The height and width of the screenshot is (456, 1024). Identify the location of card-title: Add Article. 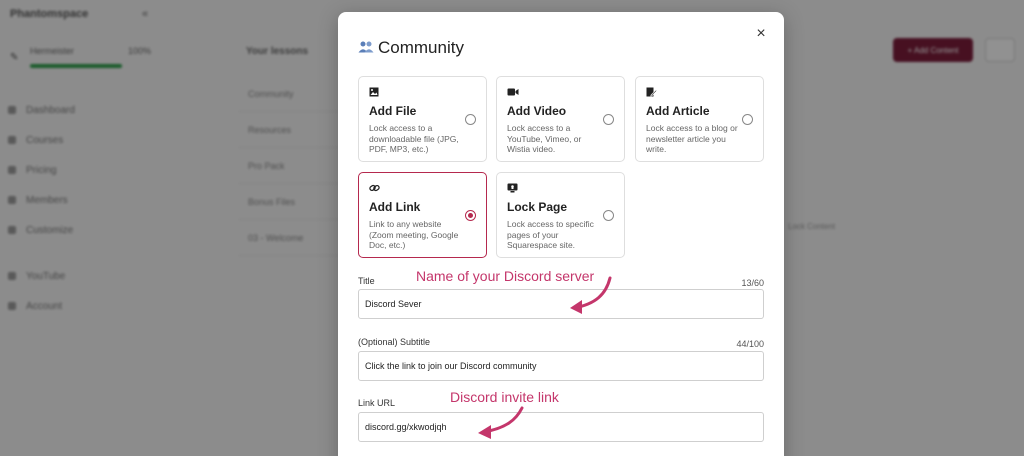
(678, 111).